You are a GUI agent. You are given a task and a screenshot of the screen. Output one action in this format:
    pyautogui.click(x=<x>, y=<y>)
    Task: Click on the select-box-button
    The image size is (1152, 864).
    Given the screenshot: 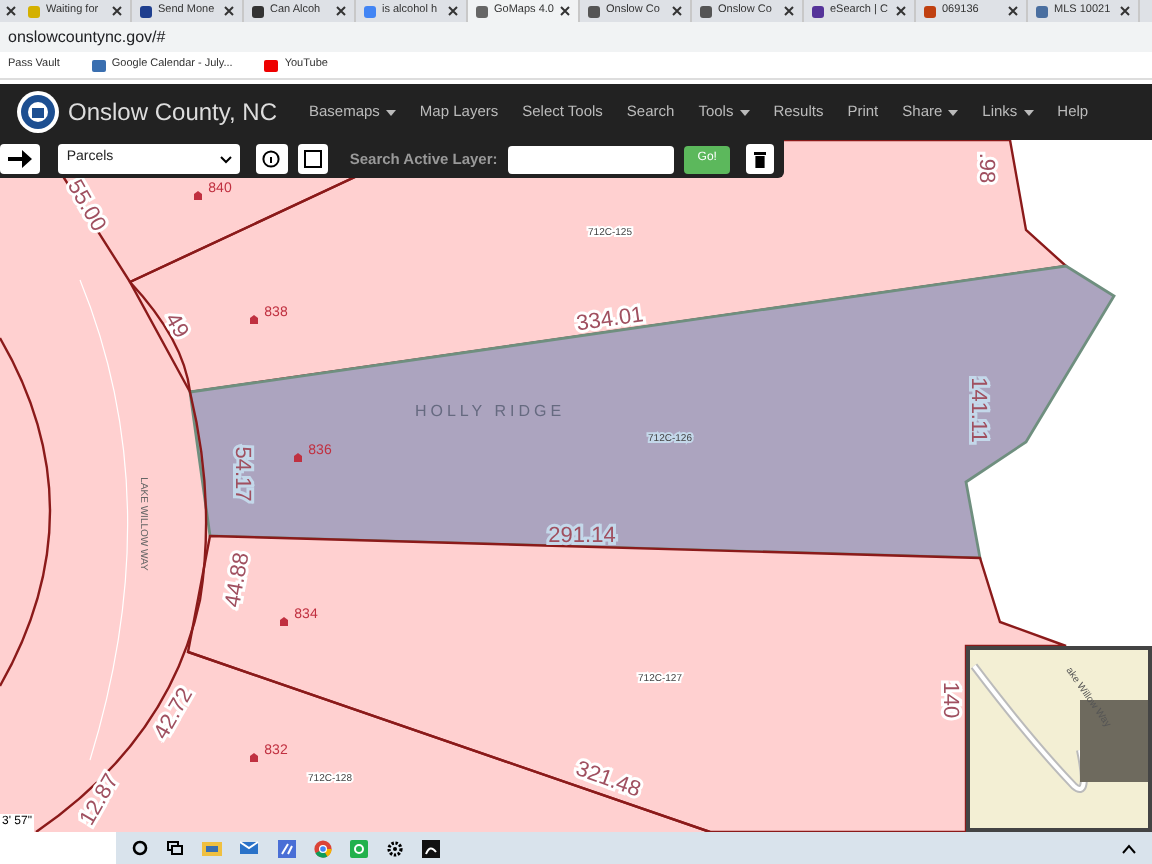 What is the action you would take?
    pyautogui.click(x=312, y=159)
    